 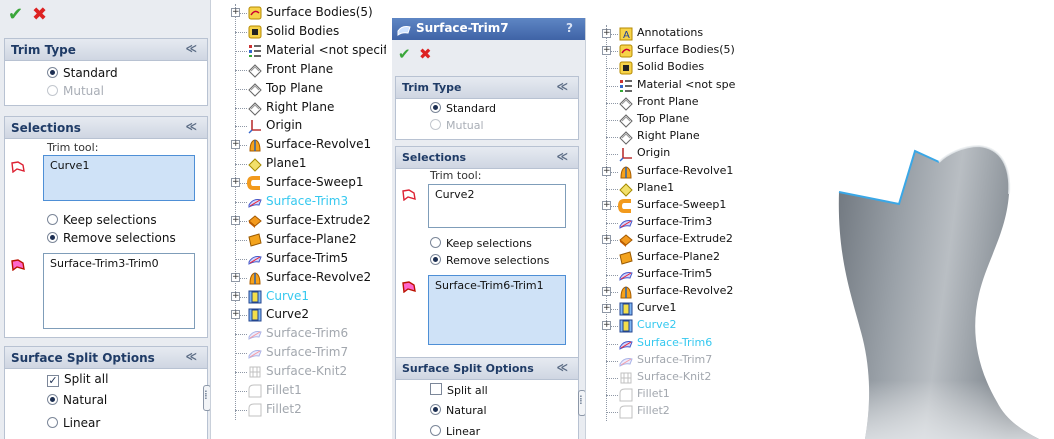 I want to click on trim-tool-listbox: Curve2, so click(x=497, y=206).